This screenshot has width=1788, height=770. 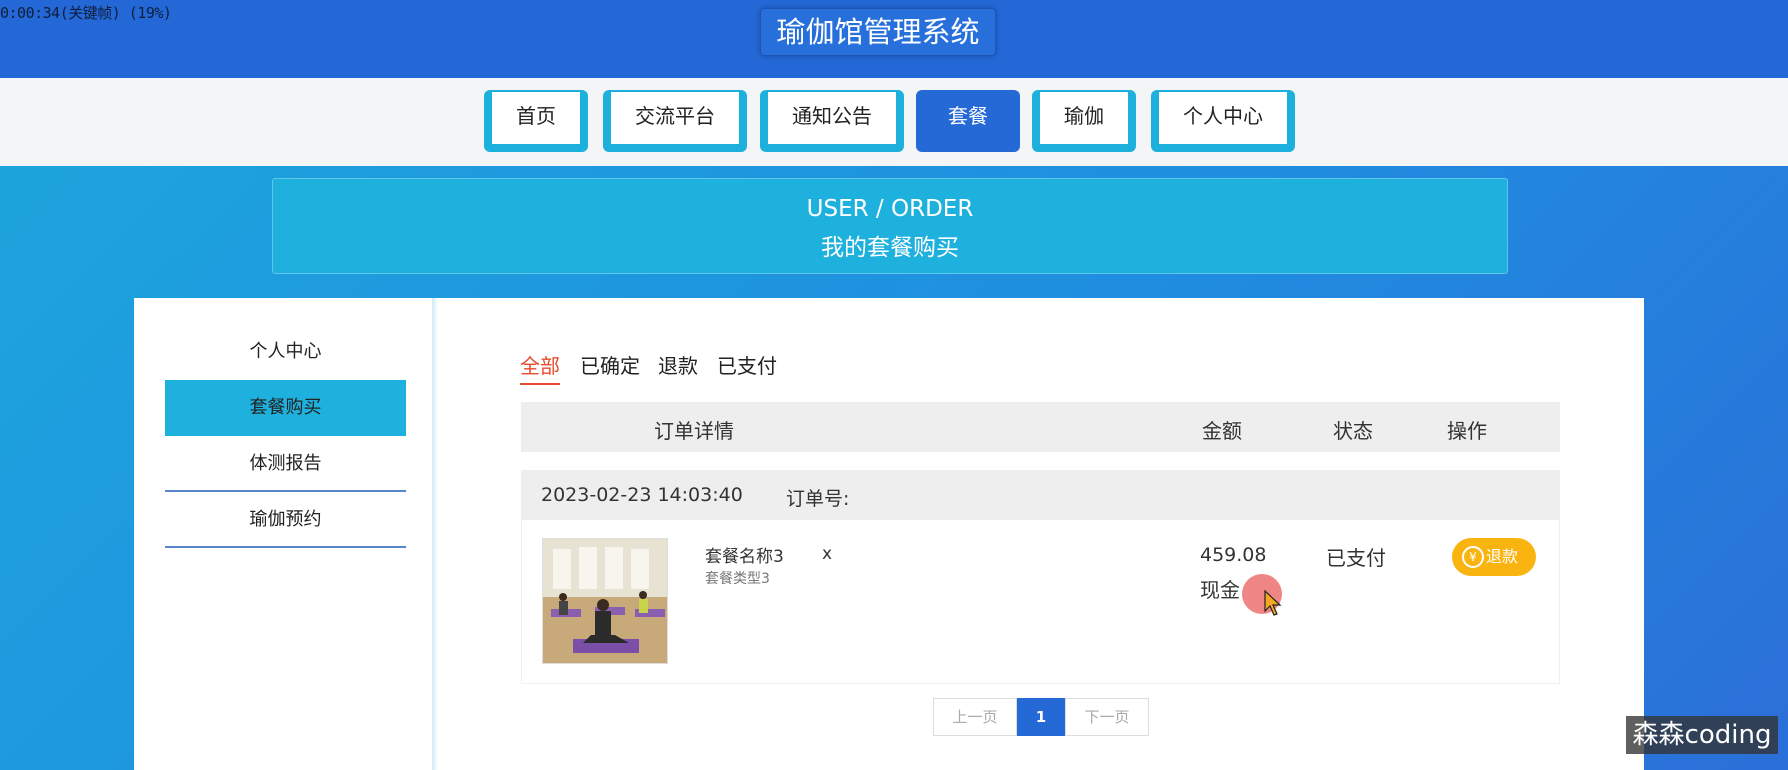 I want to click on nav-notices: 通知公告, so click(x=832, y=121).